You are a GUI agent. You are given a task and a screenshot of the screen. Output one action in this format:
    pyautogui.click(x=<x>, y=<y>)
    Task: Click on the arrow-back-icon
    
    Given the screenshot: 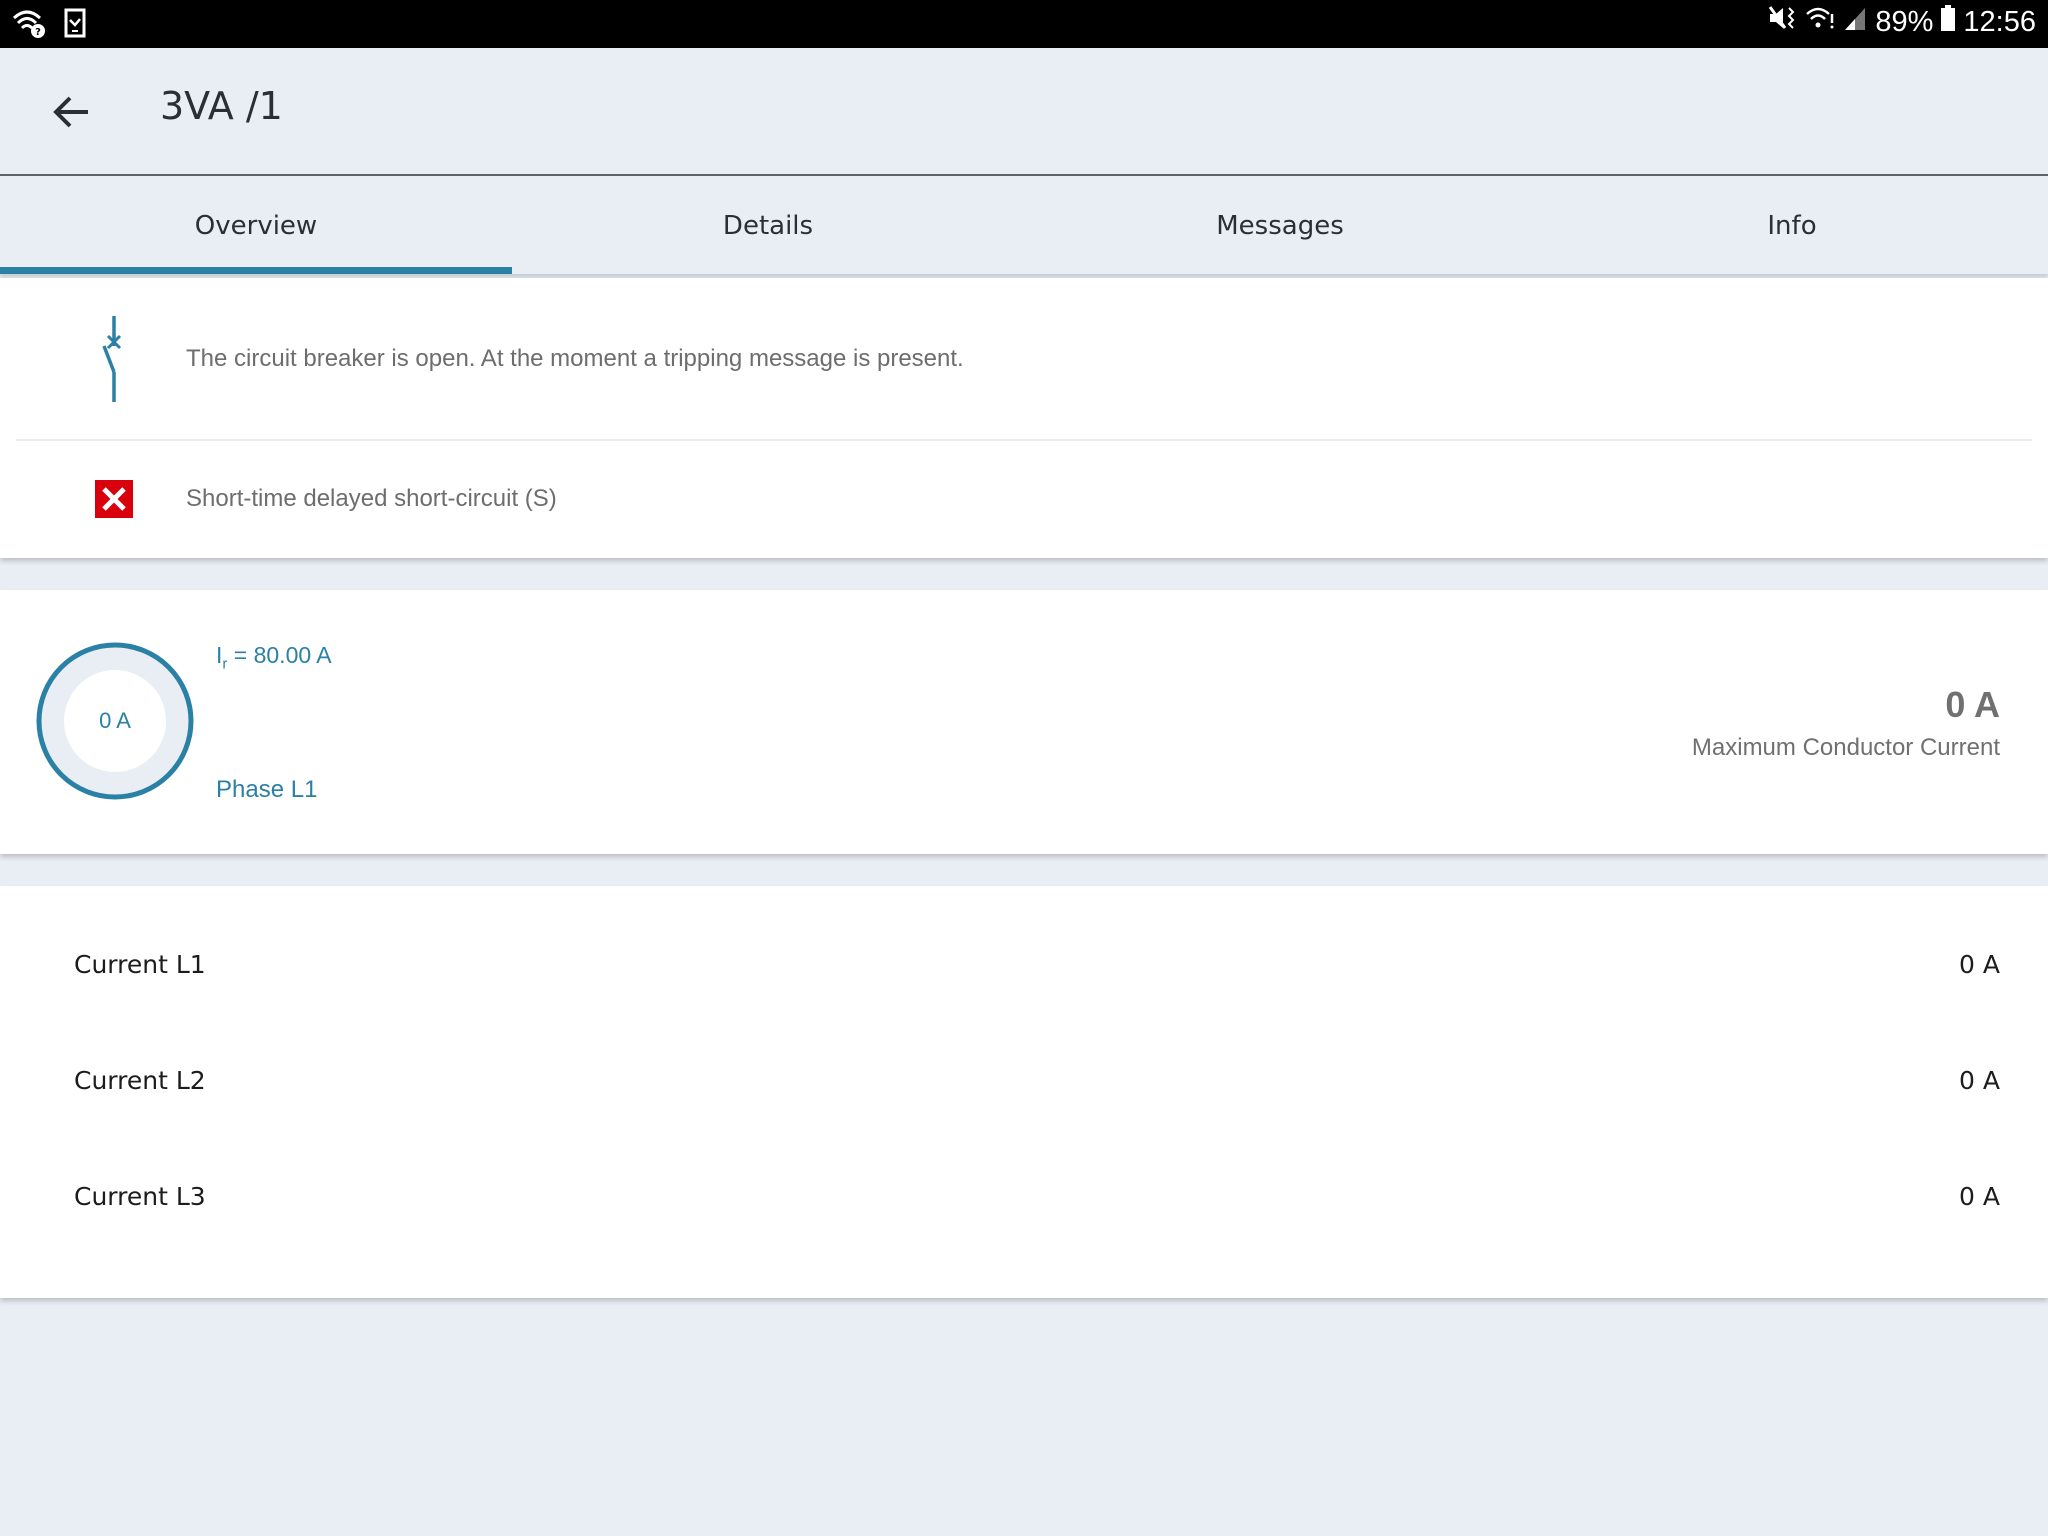 What is the action you would take?
    pyautogui.click(x=70, y=112)
    